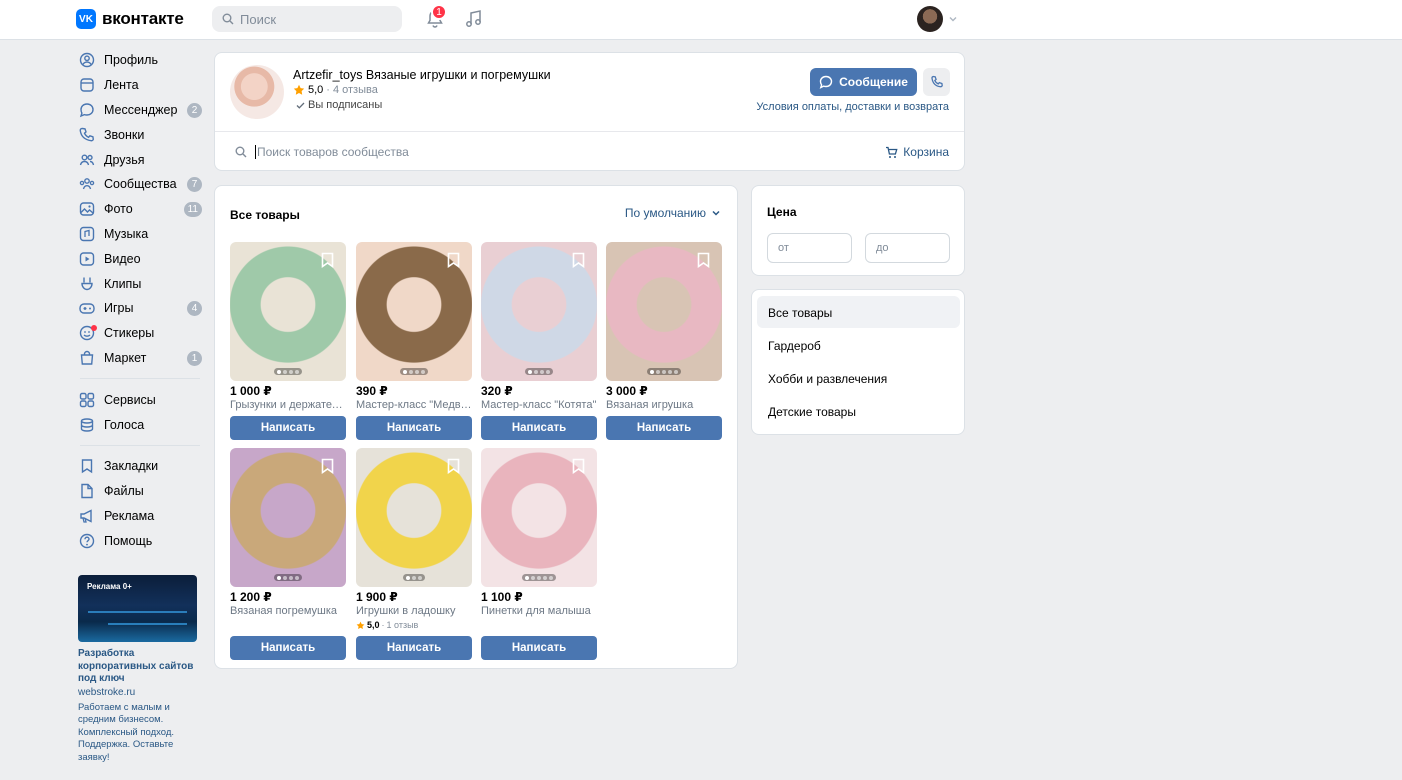  I want to click on cart-icon, so click(892, 152).